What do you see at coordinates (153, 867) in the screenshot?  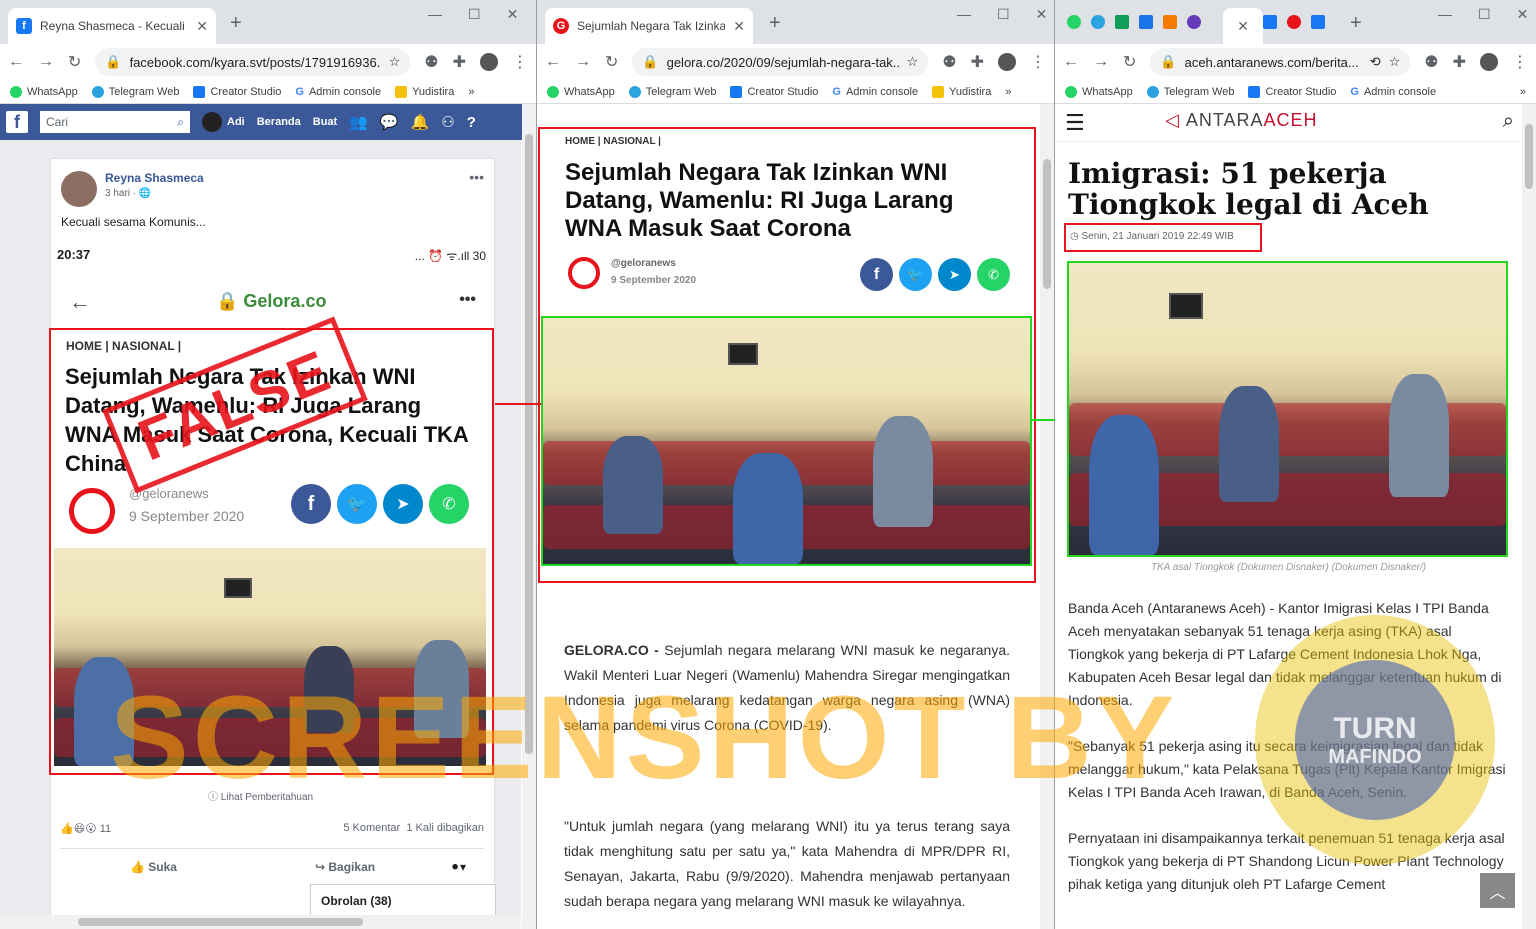 I see `like-button: 👍 Suka` at bounding box center [153, 867].